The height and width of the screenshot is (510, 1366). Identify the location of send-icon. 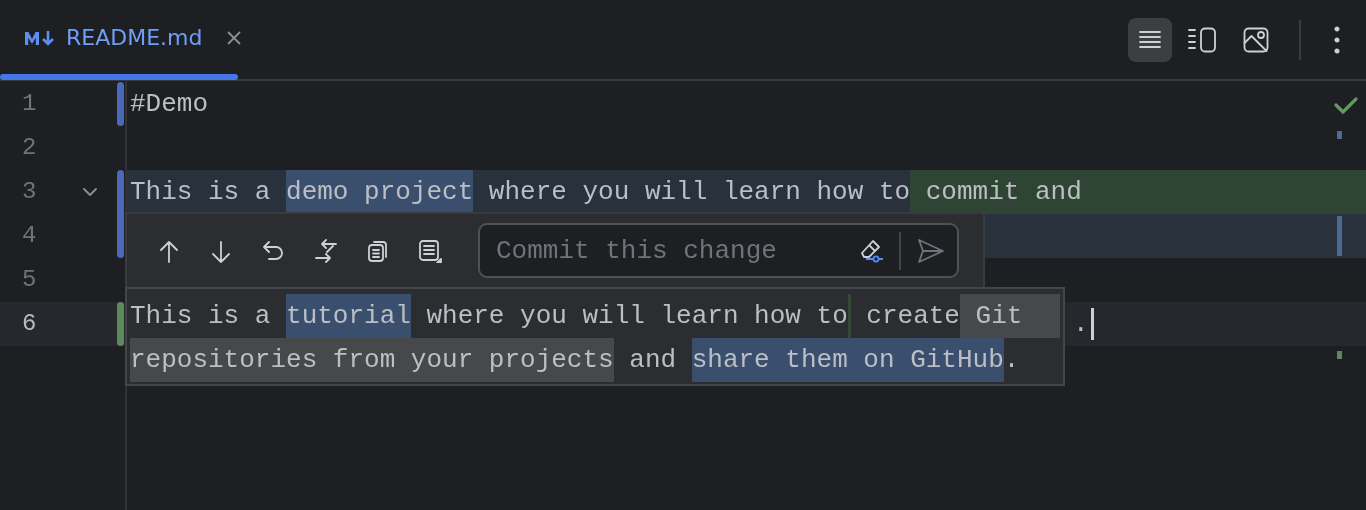
(931, 250).